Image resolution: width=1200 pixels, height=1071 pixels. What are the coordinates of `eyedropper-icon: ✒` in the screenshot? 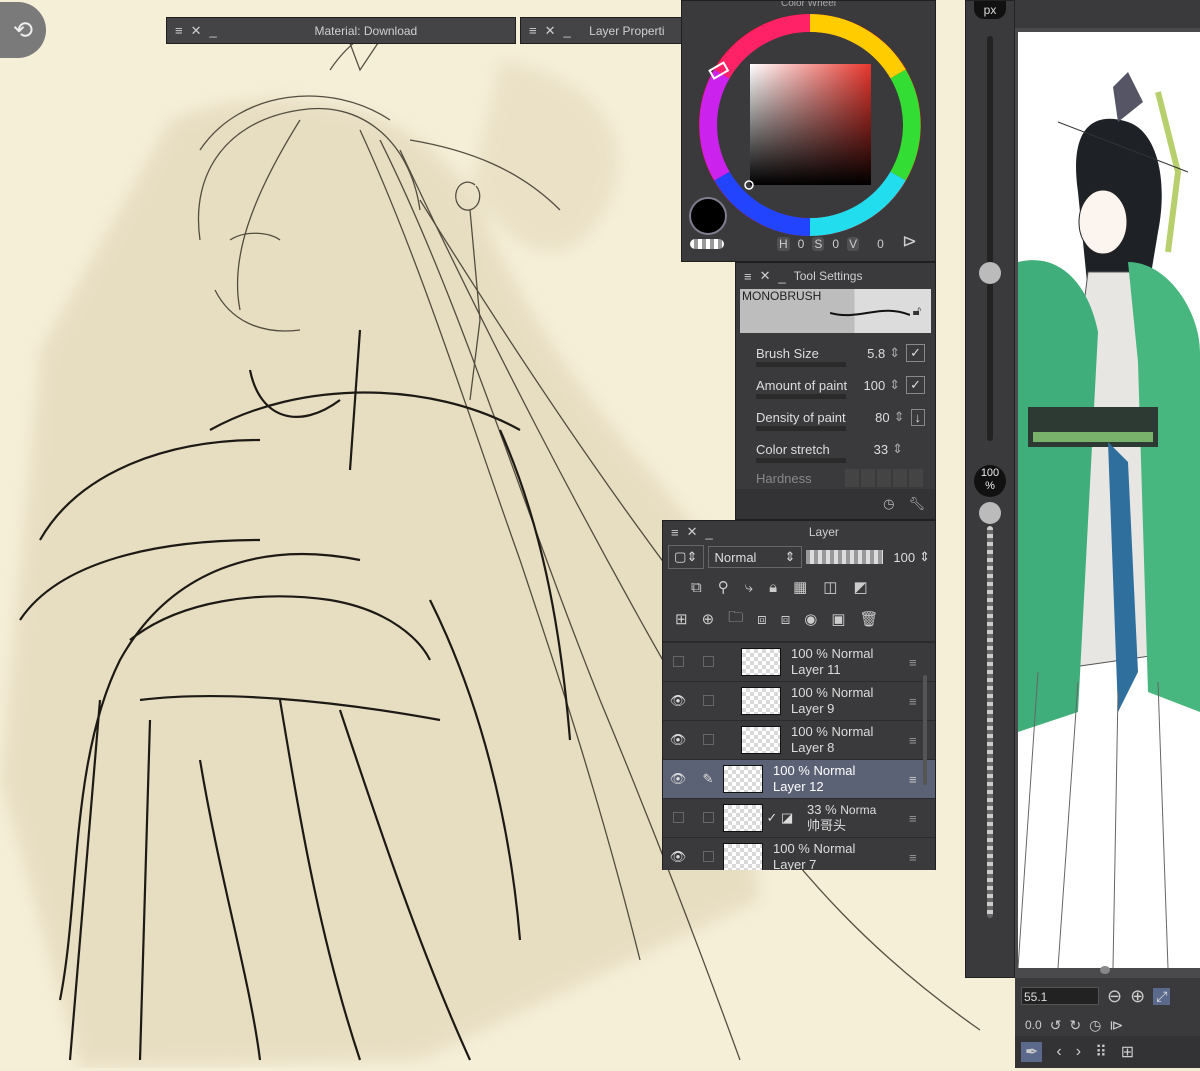 It's located at (1032, 1052).